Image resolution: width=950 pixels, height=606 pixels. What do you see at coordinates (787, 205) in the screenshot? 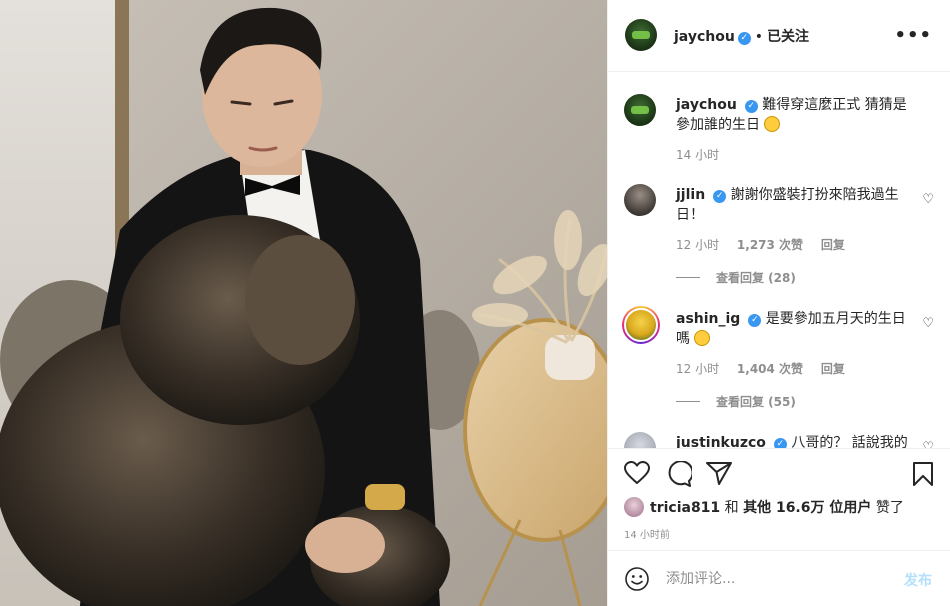
I see `comment-text: 謝謝你盛裝打扮來陪我過生日！` at bounding box center [787, 205].